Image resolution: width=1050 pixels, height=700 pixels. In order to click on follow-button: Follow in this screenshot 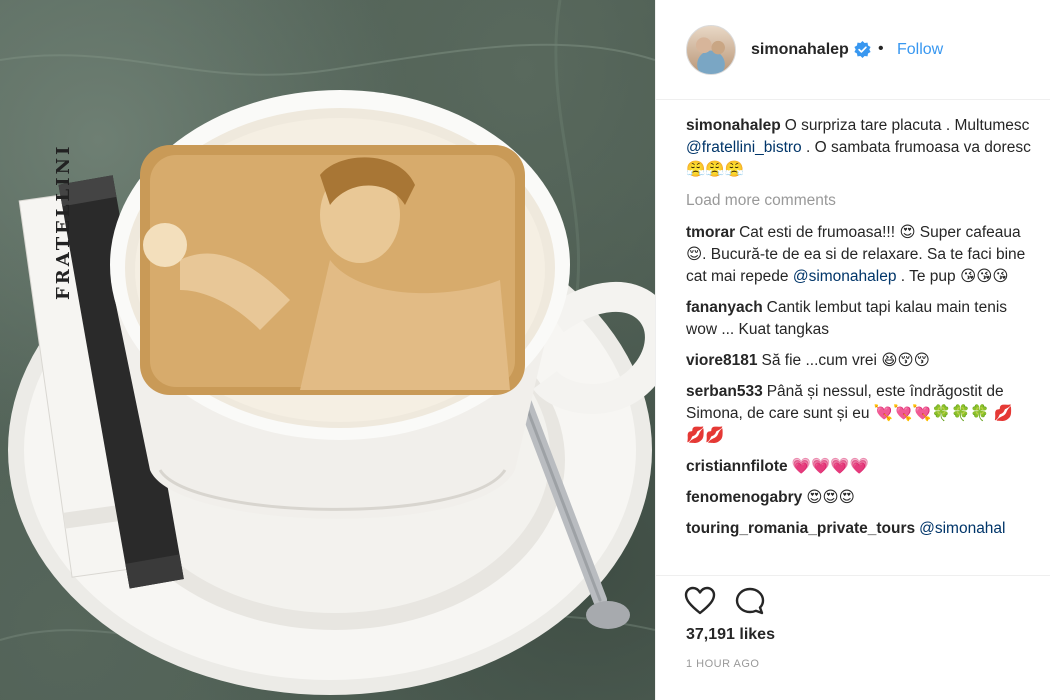, I will do `click(920, 50)`.